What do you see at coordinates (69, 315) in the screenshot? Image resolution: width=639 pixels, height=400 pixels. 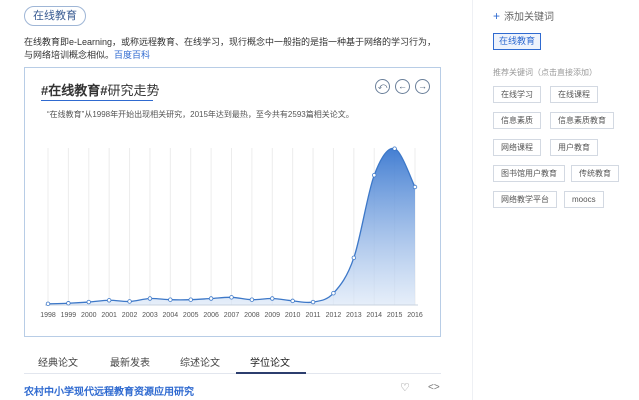 I see `x-tick-label: 1999` at bounding box center [69, 315].